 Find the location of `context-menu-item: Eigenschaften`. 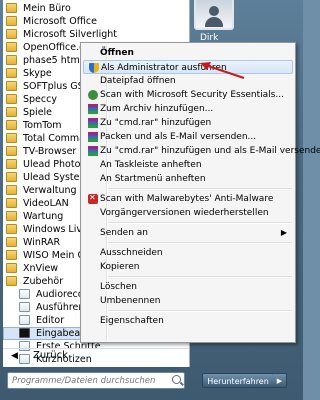

context-menu-item: Eigenschaften is located at coordinates (188, 321).